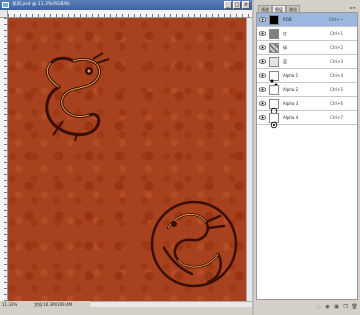  I want to click on channel-shortcut: Ctrl+7, so click(336, 117).